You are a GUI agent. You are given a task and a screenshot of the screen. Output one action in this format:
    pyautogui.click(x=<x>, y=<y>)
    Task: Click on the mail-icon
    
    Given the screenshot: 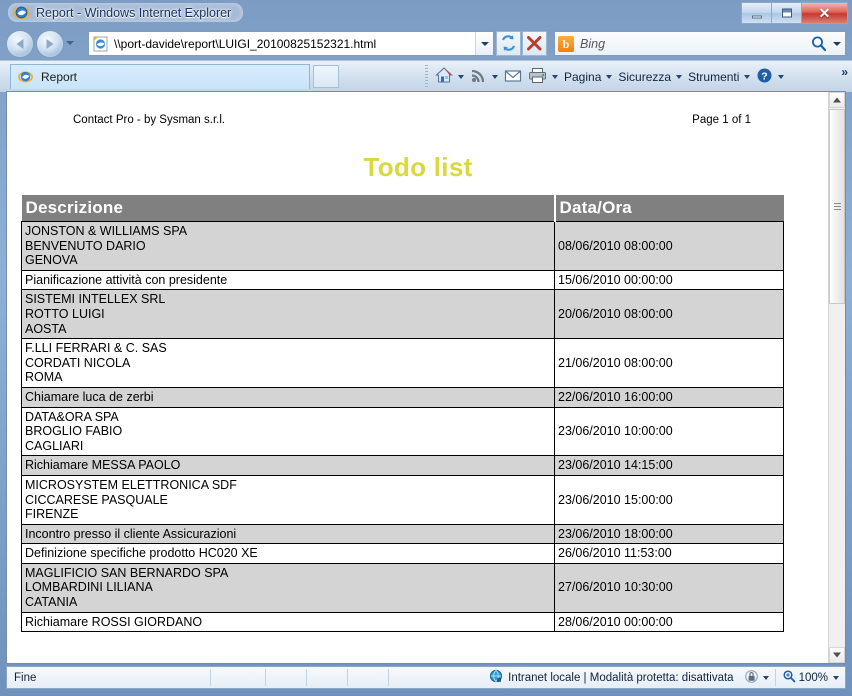 What is the action you would take?
    pyautogui.click(x=513, y=77)
    